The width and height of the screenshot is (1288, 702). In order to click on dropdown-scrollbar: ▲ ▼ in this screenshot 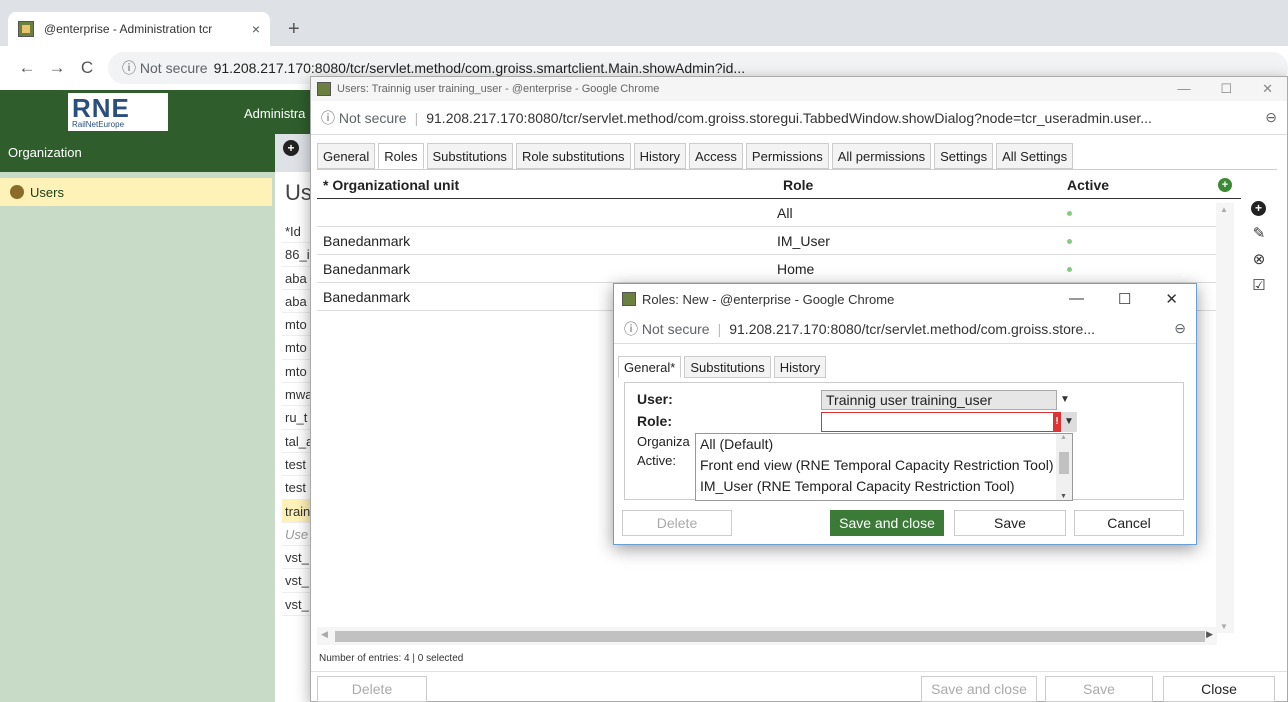, I will do `click(1064, 467)`.